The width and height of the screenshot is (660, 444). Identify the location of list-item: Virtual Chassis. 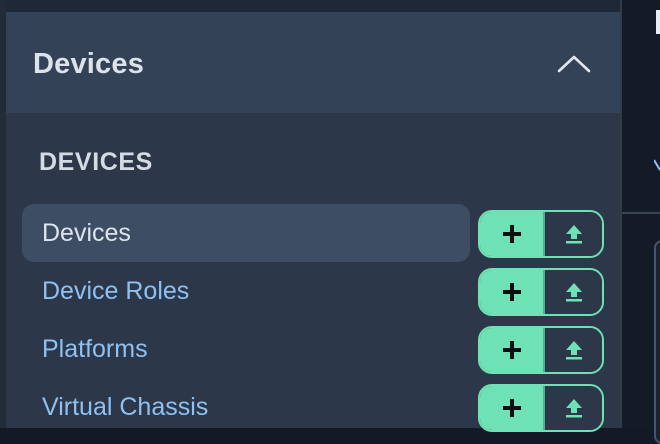
(313, 407).